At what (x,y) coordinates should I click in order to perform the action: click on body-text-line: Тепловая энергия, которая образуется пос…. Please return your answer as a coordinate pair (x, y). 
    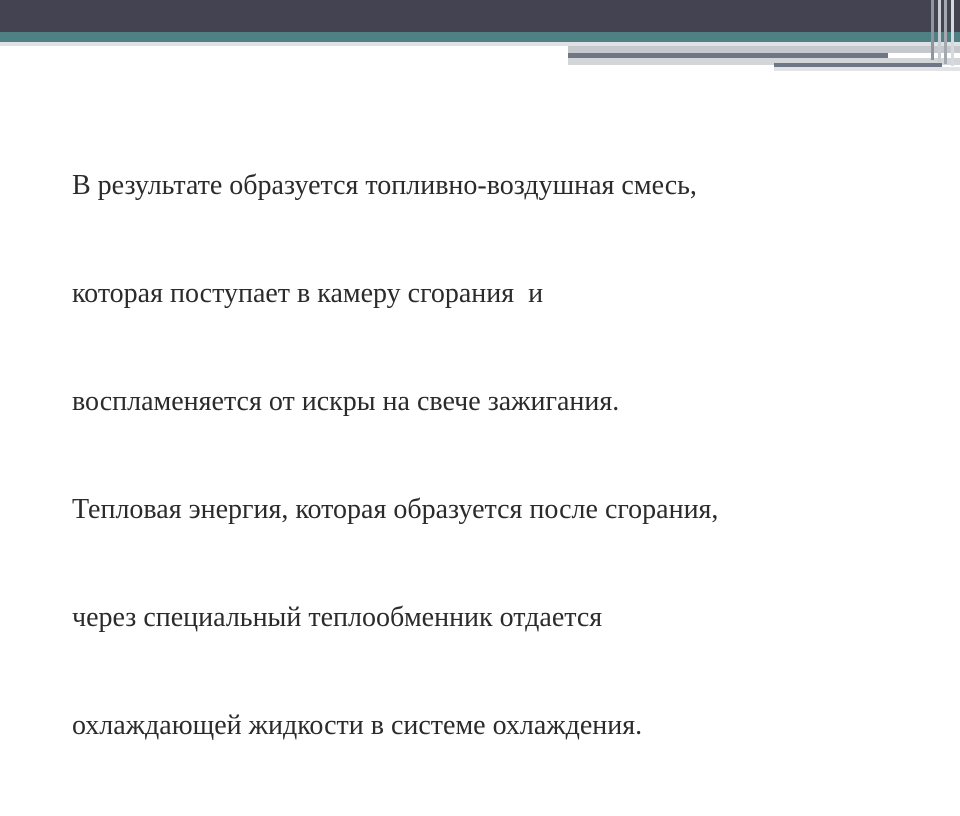
    Looking at the image, I should click on (395, 509).